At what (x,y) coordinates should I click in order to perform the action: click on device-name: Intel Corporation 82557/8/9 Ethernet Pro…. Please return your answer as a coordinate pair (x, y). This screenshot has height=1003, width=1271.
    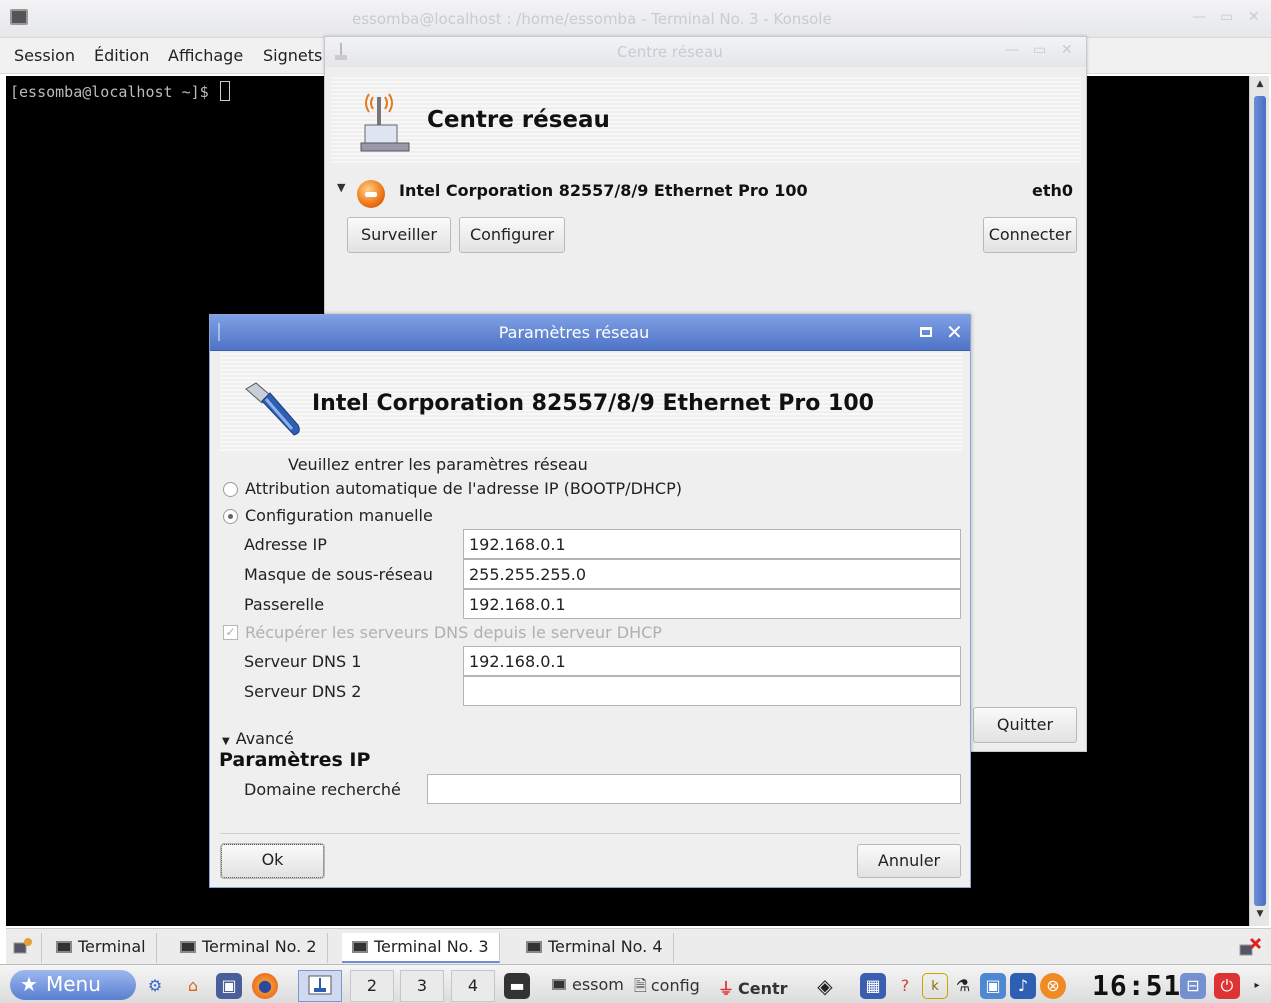
    Looking at the image, I should click on (603, 190).